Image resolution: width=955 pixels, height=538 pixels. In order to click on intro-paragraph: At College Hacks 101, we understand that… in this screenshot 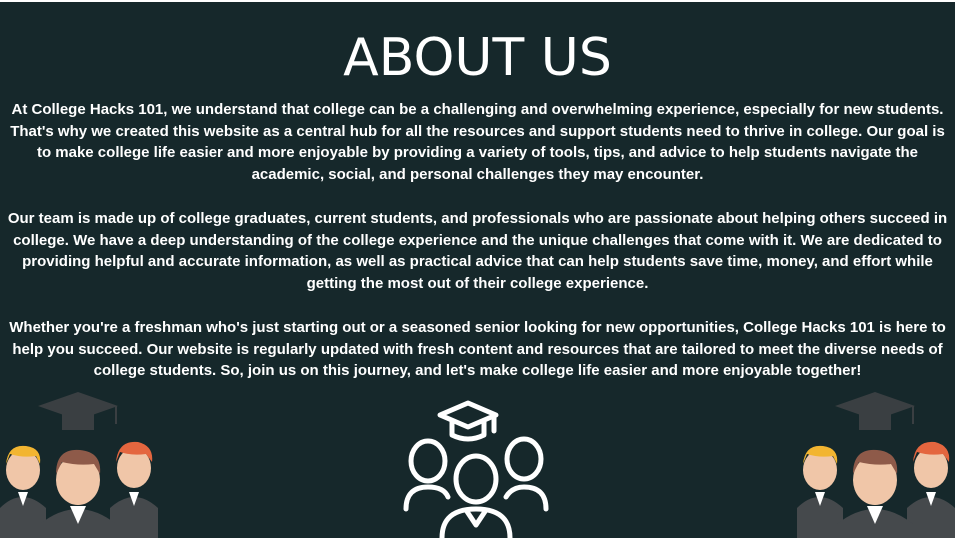, I will do `click(477, 142)`.